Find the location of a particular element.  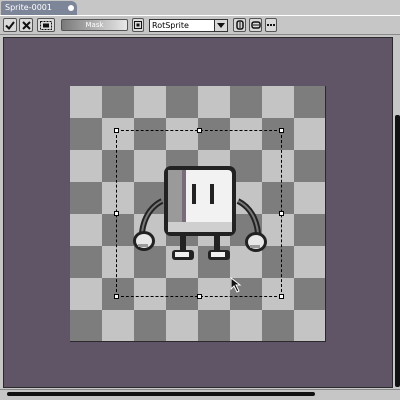

x-icon is located at coordinates (26, 25).